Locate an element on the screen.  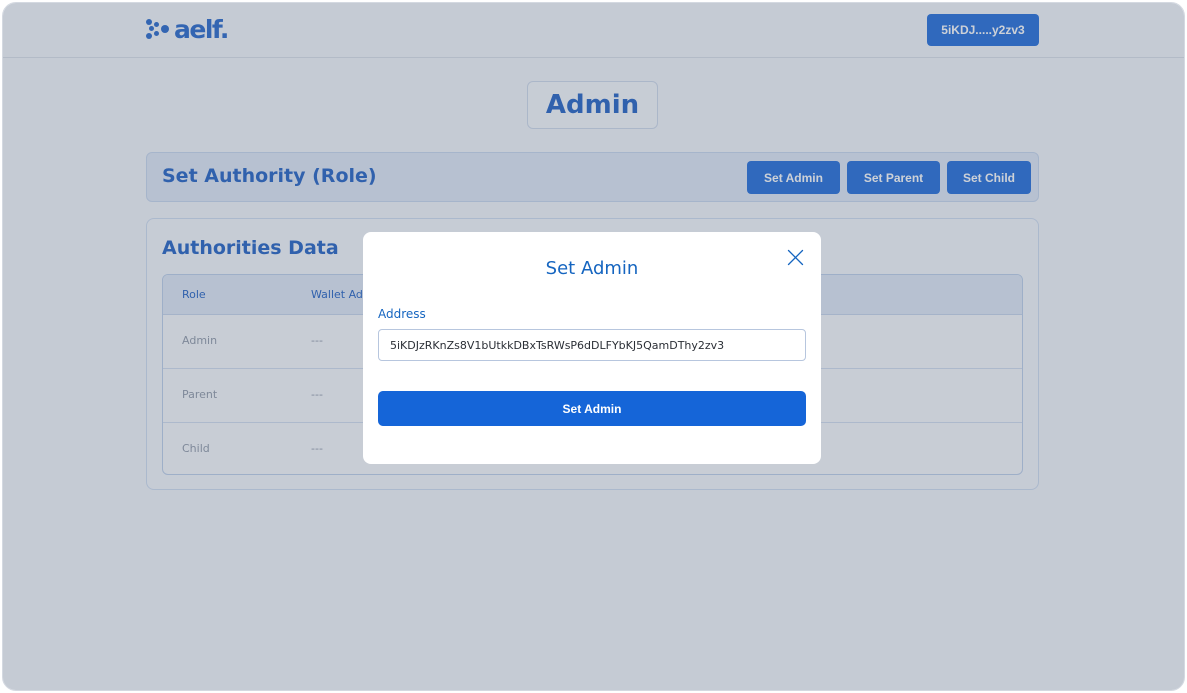
set-admin-modal: Set Admin Address Set Admin is located at coordinates (592, 348).